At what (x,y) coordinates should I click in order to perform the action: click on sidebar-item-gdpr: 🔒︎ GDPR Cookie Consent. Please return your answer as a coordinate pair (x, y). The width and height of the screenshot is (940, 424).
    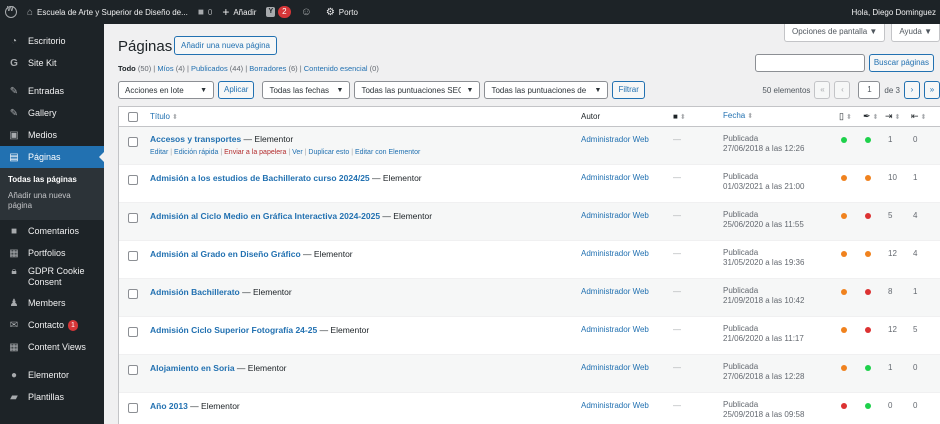
    Looking at the image, I should click on (52, 278).